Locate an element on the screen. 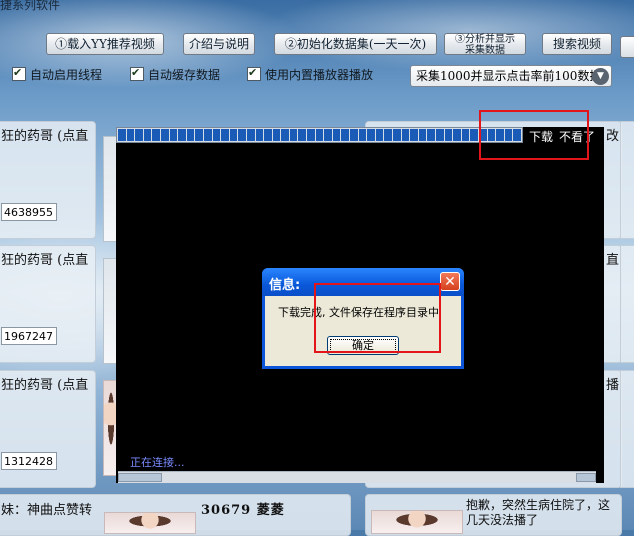 This screenshot has height=536, width=634. builtin-player-label: 使用内置播放器播放 is located at coordinates (319, 75).